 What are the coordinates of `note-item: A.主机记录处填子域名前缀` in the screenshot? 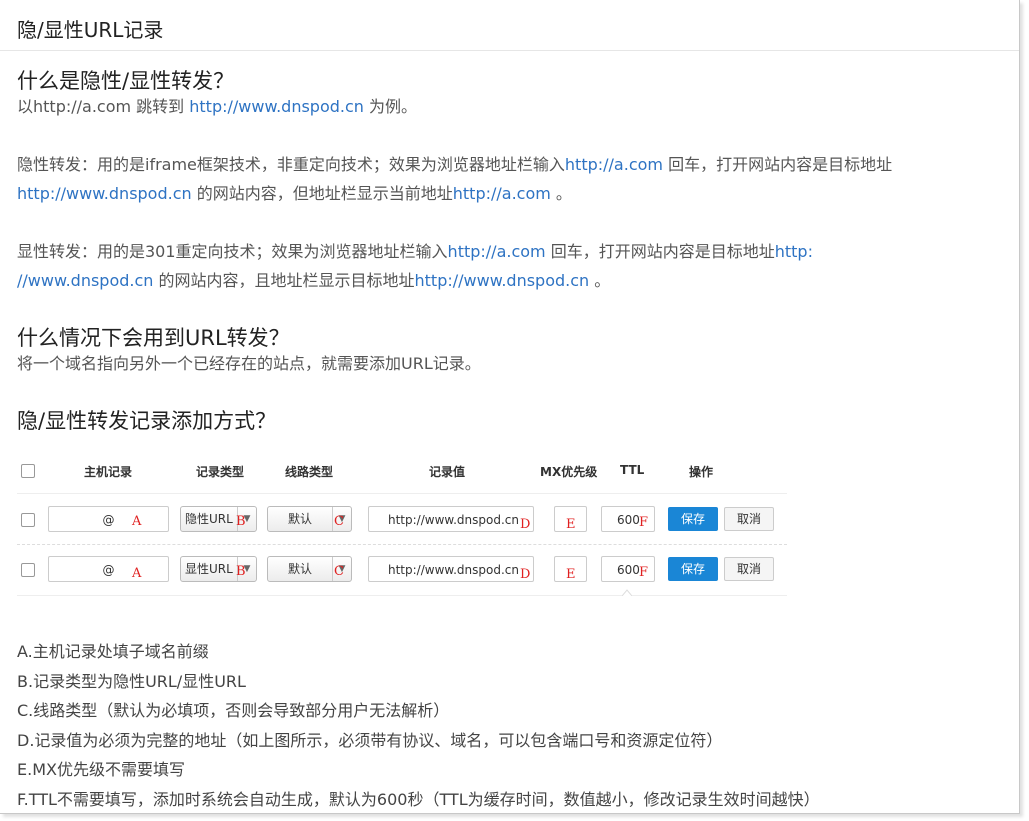 It's located at (113, 651).